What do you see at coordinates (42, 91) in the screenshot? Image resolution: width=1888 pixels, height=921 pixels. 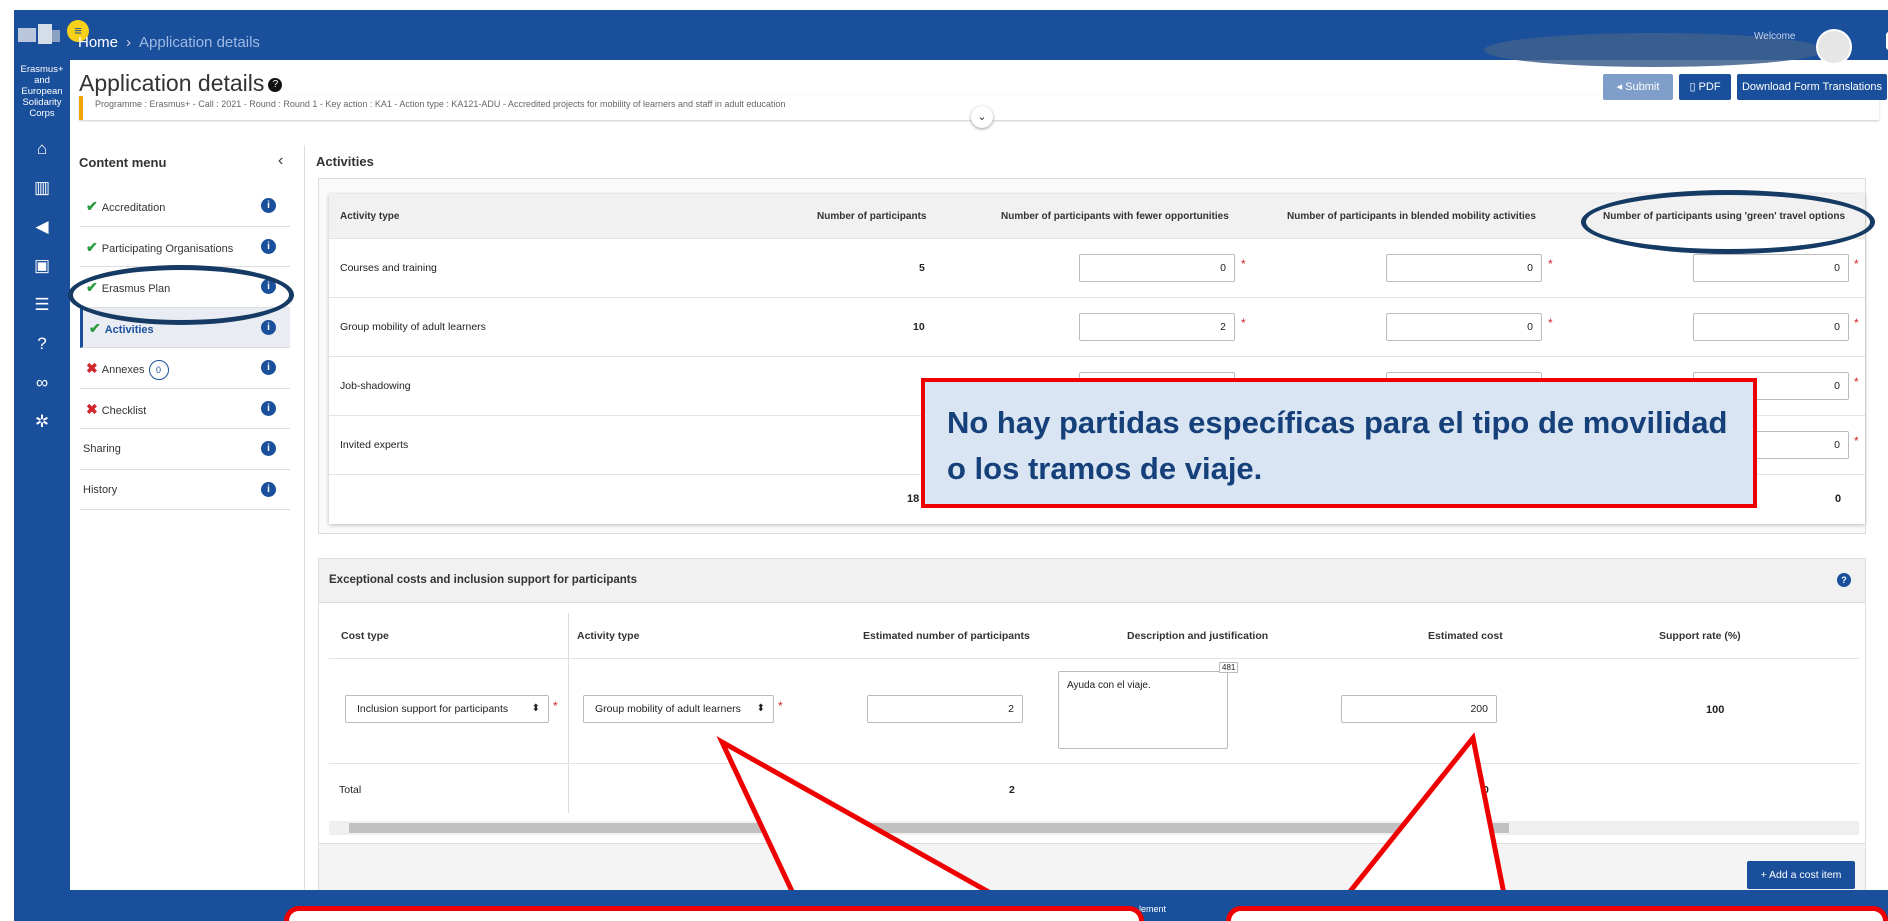 I see `programme-brand: Erasmus+ and European Solidarity Corps` at bounding box center [42, 91].